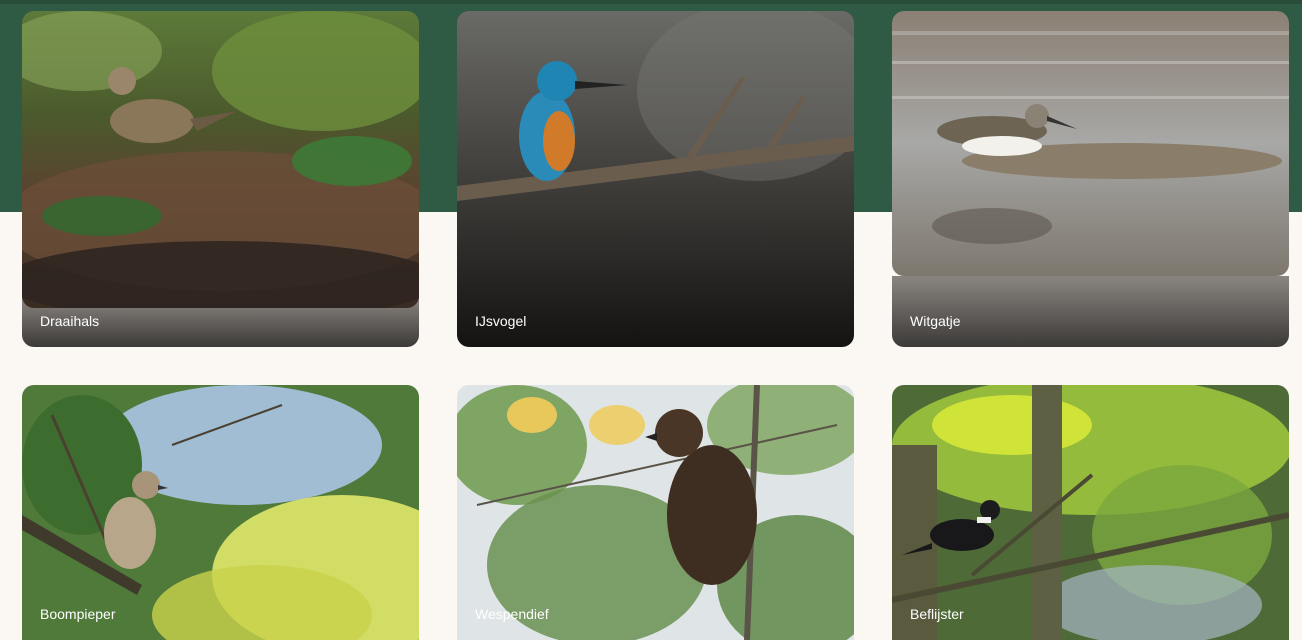 The image size is (1302, 640). I want to click on tree-pipit-photo, so click(220, 512).